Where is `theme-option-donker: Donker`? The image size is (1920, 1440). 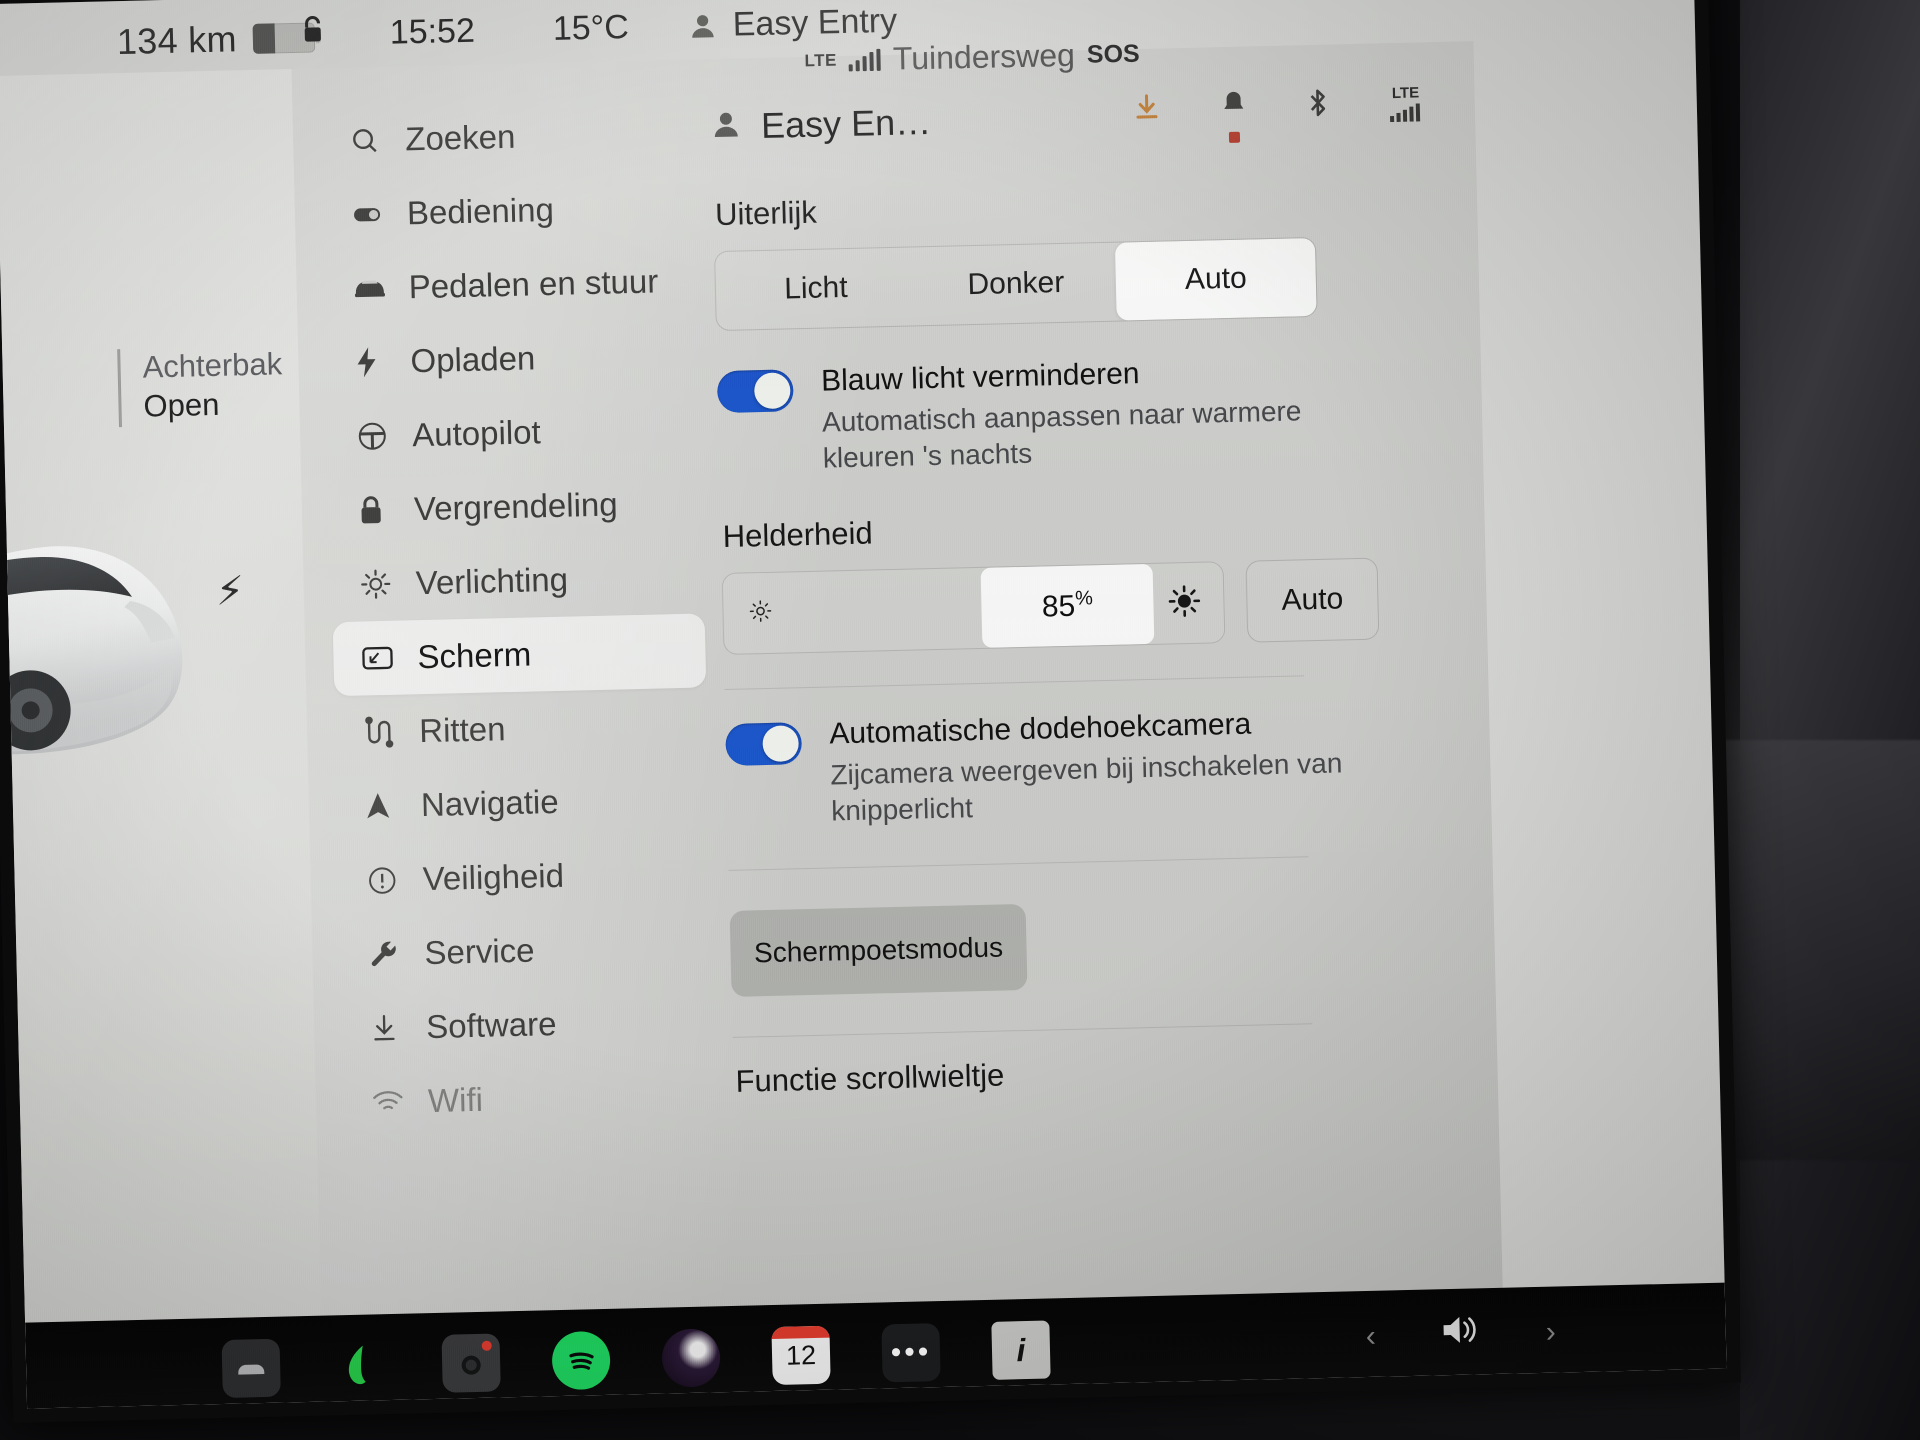 theme-option-donker: Donker is located at coordinates (1016, 284).